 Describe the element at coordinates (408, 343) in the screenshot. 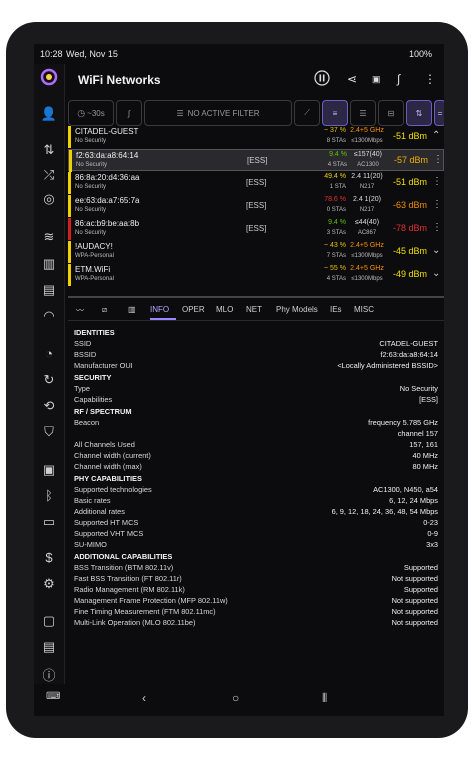

I see `detail-value: CITADEL-GUEST` at that location.